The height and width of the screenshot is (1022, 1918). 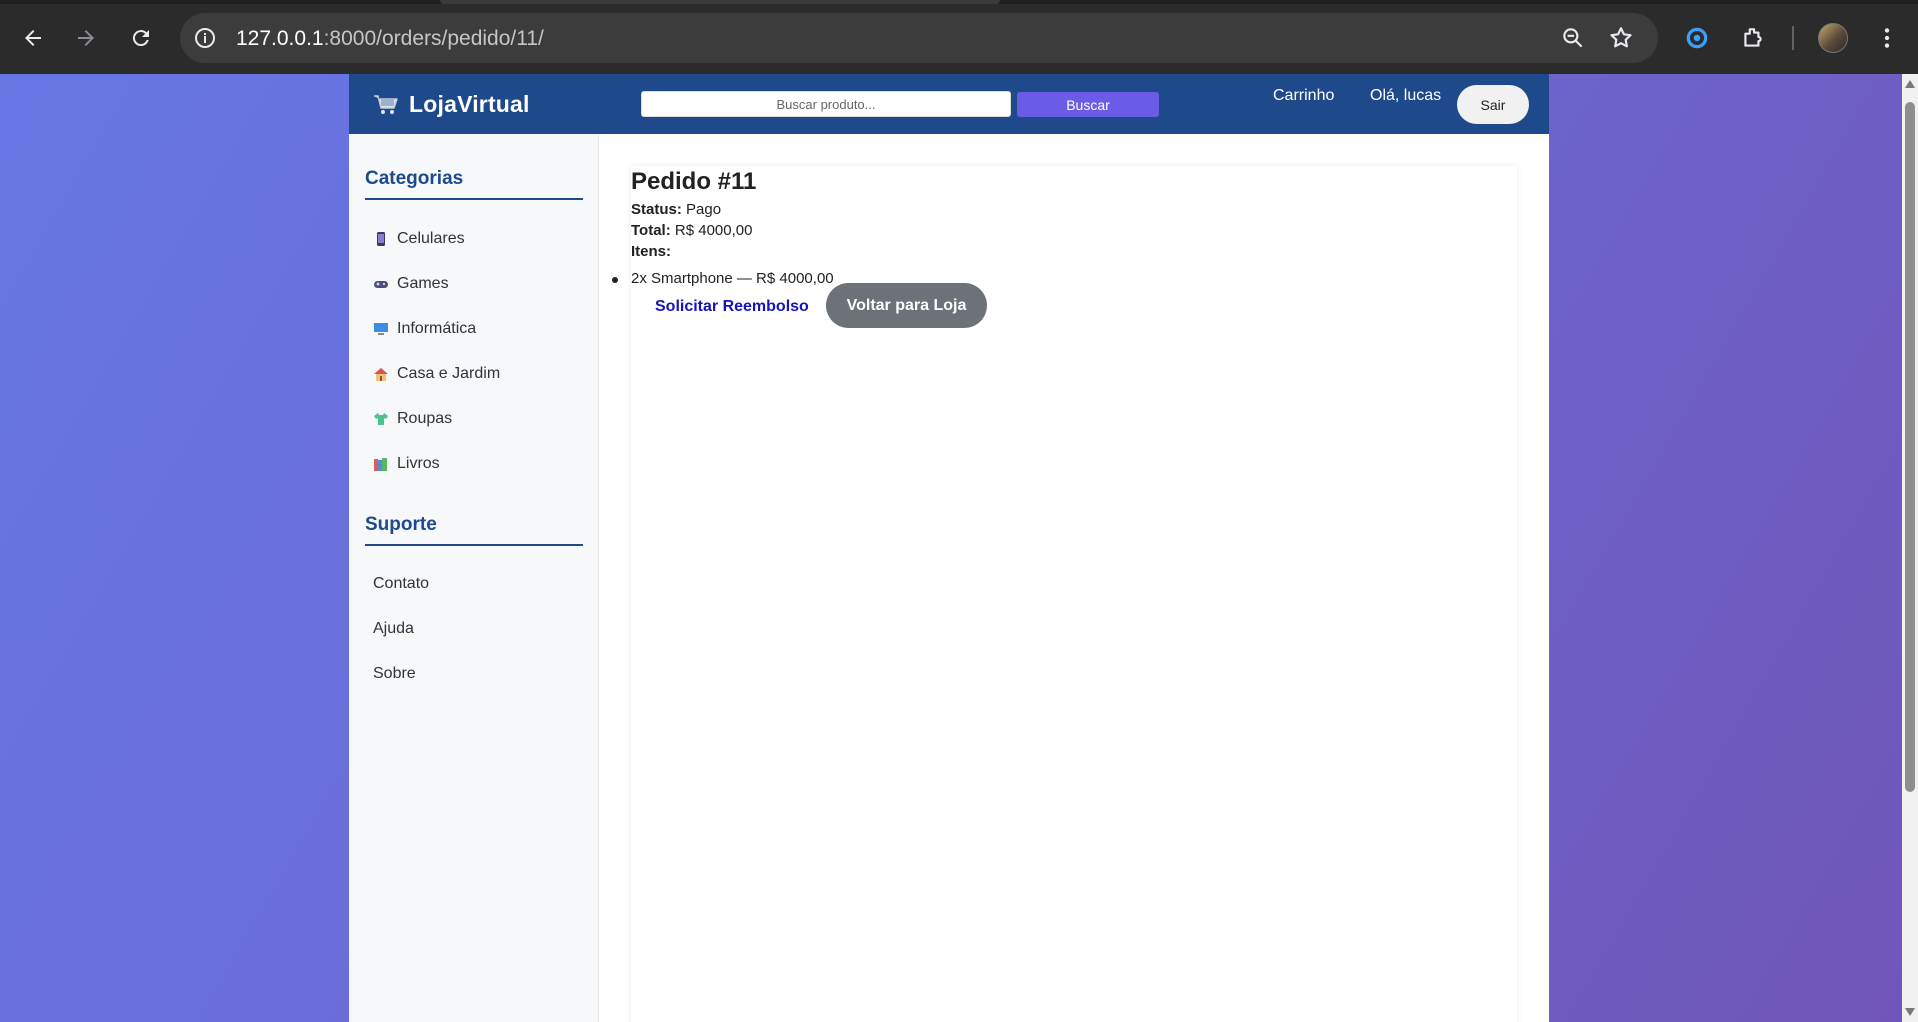 I want to click on order-status: Status: Pago, so click(x=676, y=209).